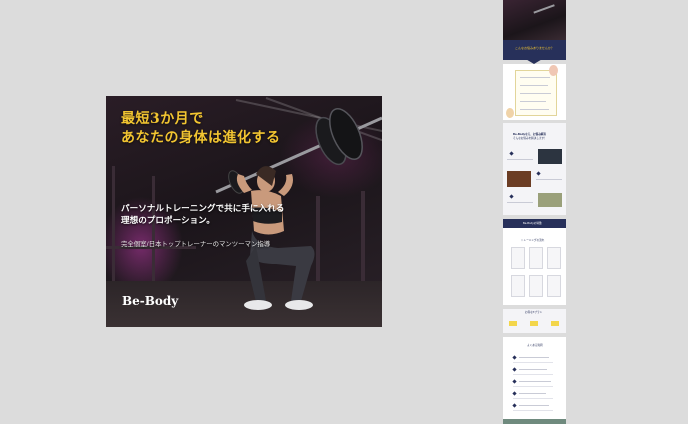 The height and width of the screenshot is (424, 688). I want to click on brand-logo: Be-Body, so click(150, 301).